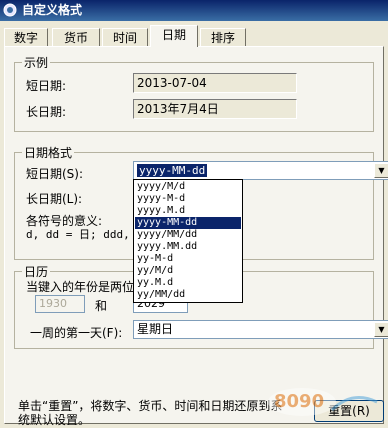 The width and height of the screenshot is (388, 428). What do you see at coordinates (188, 199) in the screenshot?
I see `dropdown-item: yyyy-M-d` at bounding box center [188, 199].